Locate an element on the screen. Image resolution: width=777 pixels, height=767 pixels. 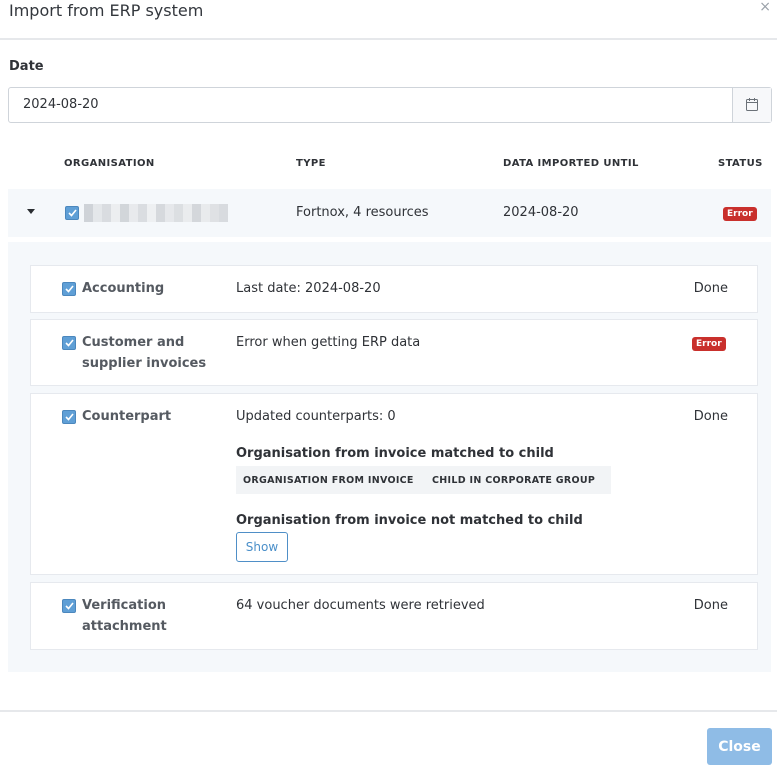
calendar-icon is located at coordinates (752, 104).